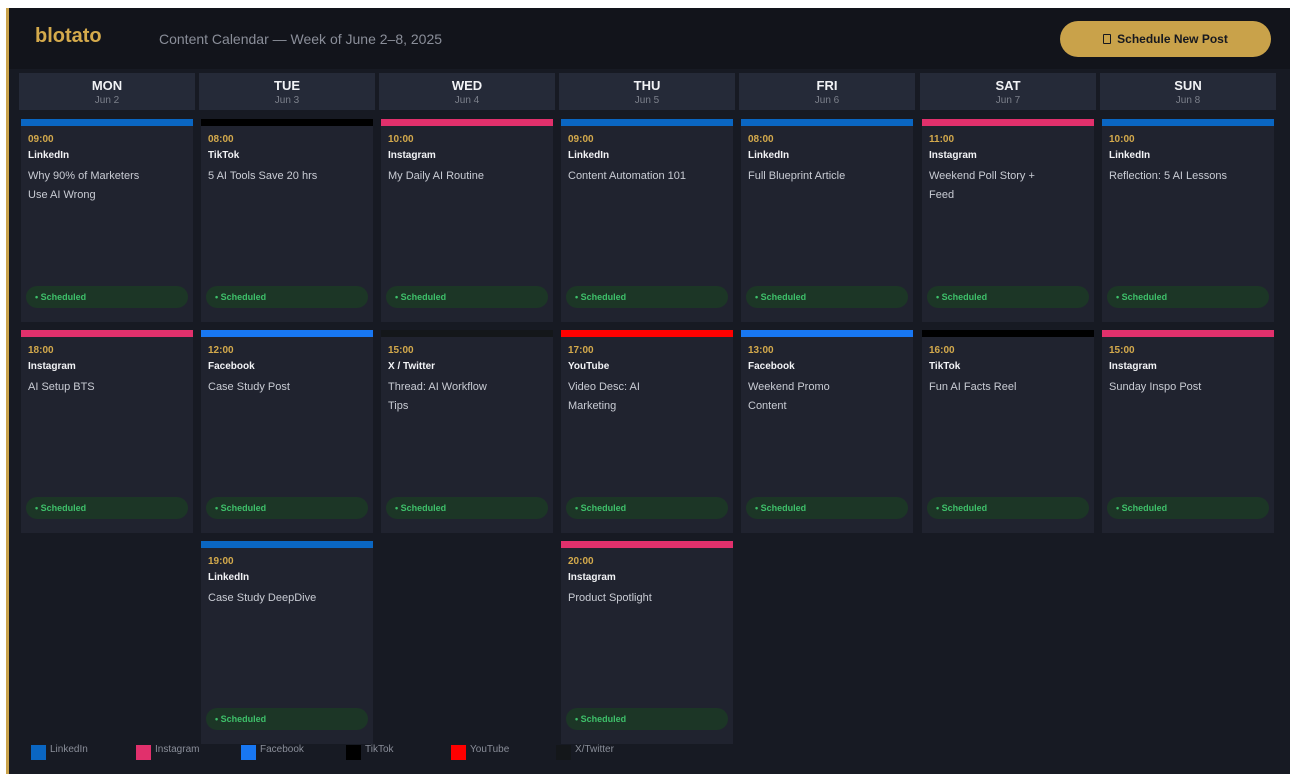  What do you see at coordinates (604, 396) in the screenshot?
I see `post-title: Video Desc: AI Marketing` at bounding box center [604, 396].